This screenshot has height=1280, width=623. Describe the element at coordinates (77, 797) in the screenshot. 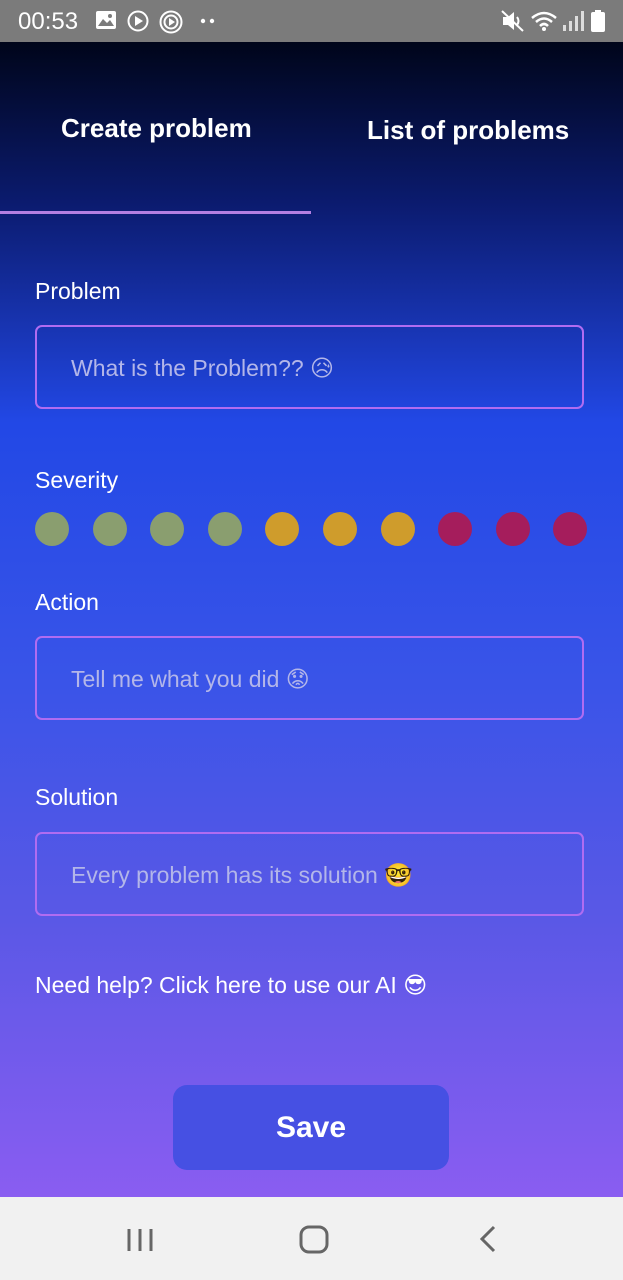

I see `solution-label: Solution` at that location.